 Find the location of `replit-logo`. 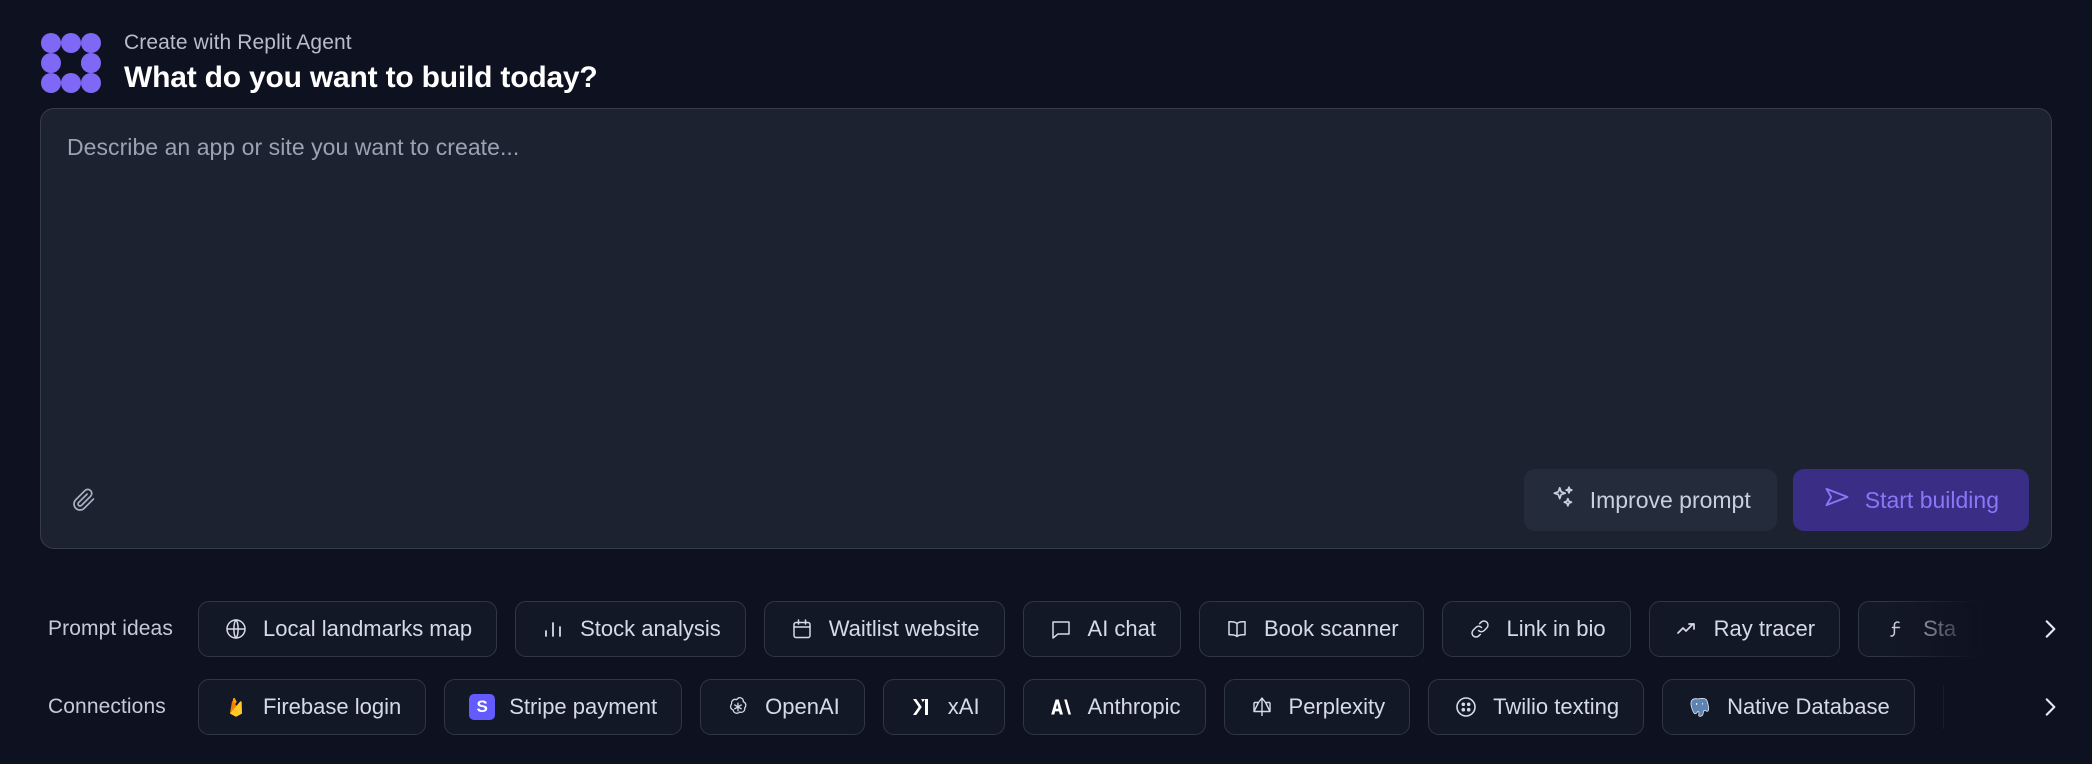

replit-logo is located at coordinates (71, 63).